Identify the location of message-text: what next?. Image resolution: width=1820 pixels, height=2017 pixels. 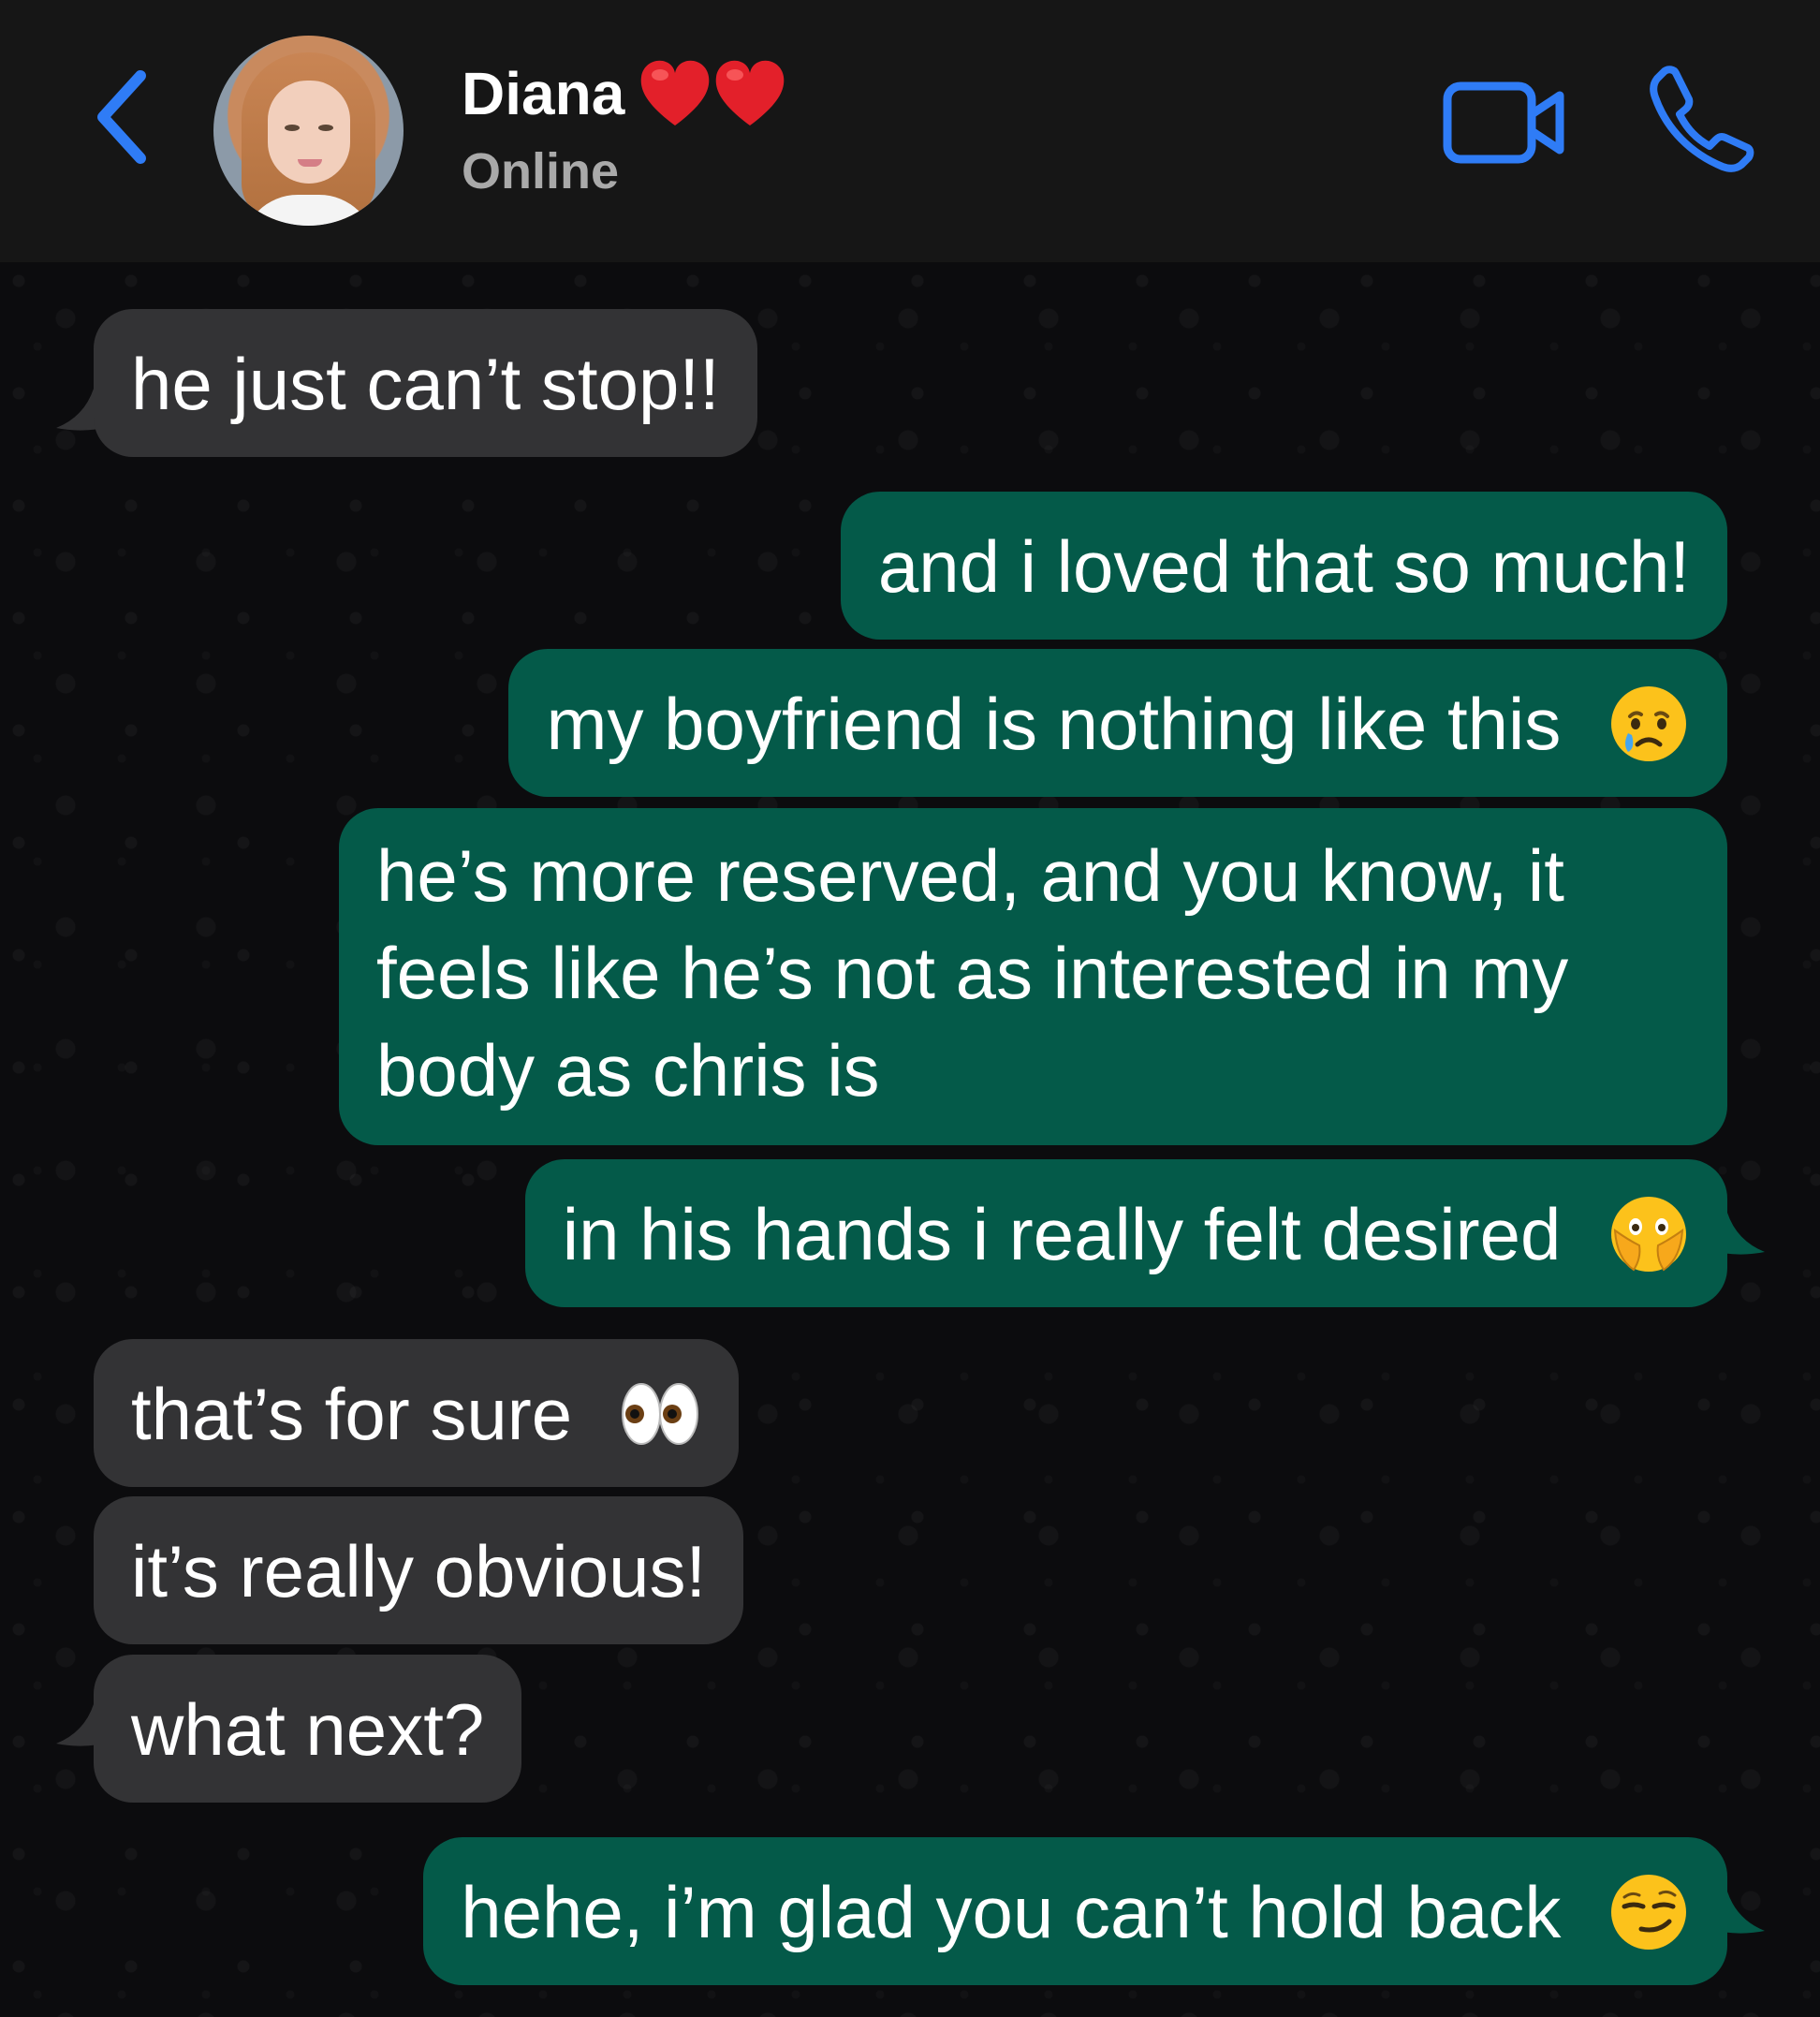
(308, 1730).